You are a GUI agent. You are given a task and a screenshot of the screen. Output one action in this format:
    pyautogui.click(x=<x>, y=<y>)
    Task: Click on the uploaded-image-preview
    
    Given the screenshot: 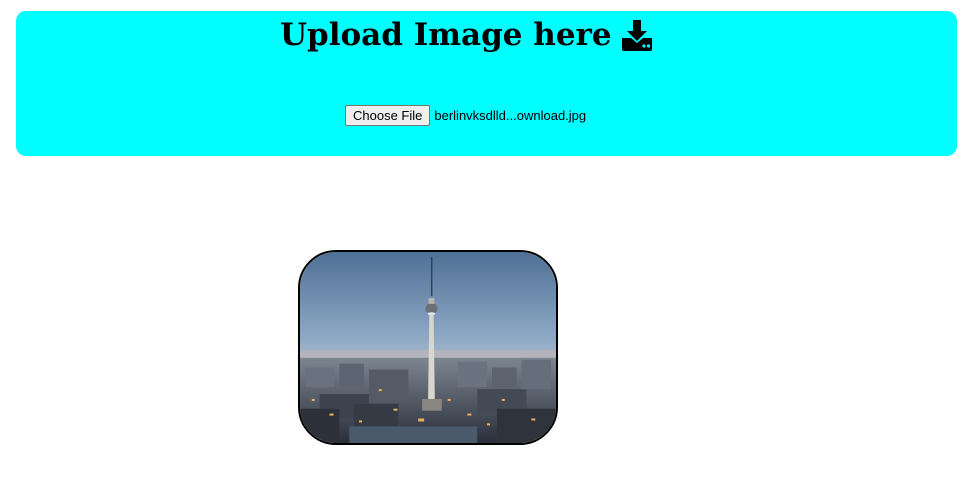 What is the action you would take?
    pyautogui.click(x=428, y=347)
    